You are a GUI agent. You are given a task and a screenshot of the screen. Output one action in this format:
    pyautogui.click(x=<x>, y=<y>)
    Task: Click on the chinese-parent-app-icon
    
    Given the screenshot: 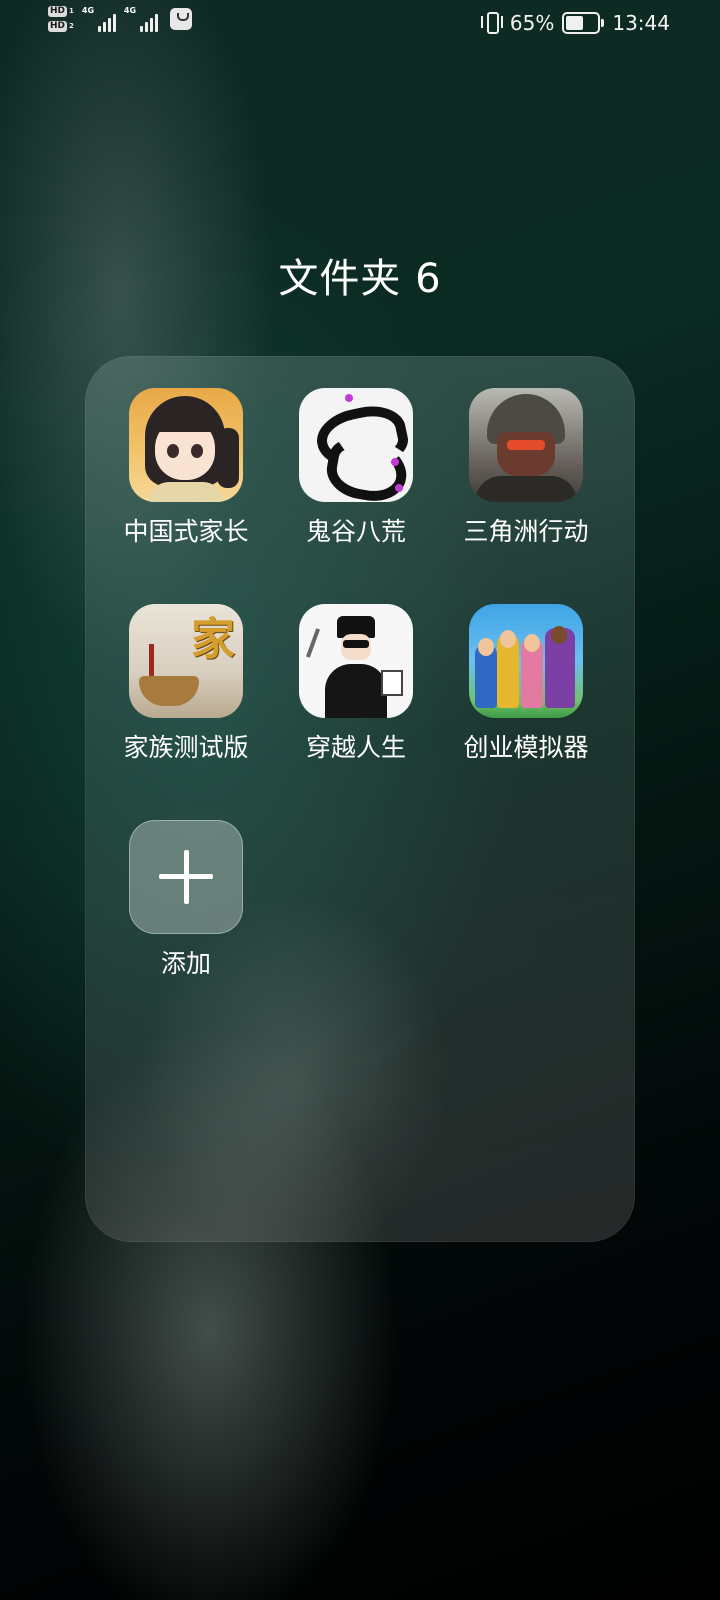 What is the action you would take?
    pyautogui.click(x=186, y=445)
    